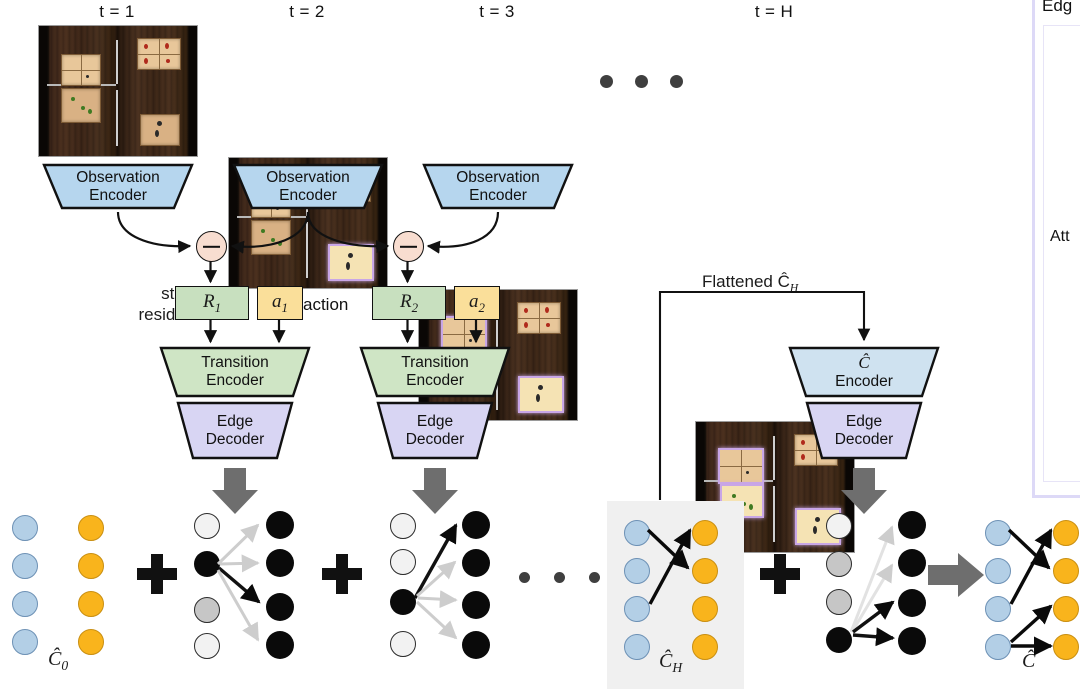 The image size is (1080, 689). I want to click on action-box-1: a1, so click(280, 303).